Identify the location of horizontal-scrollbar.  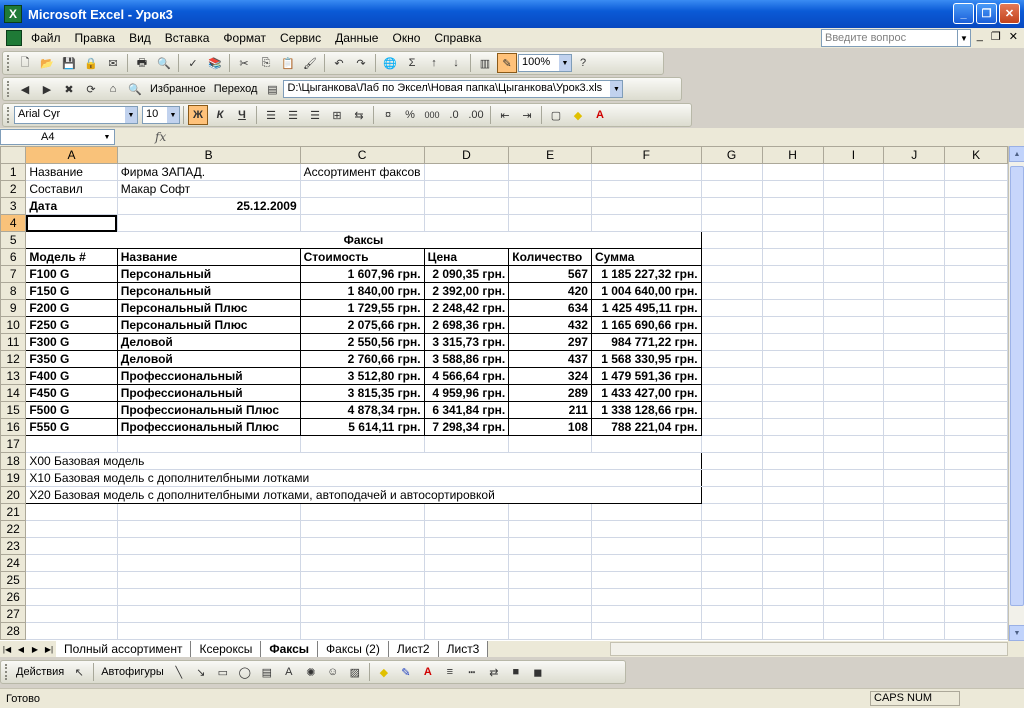
(809, 649).